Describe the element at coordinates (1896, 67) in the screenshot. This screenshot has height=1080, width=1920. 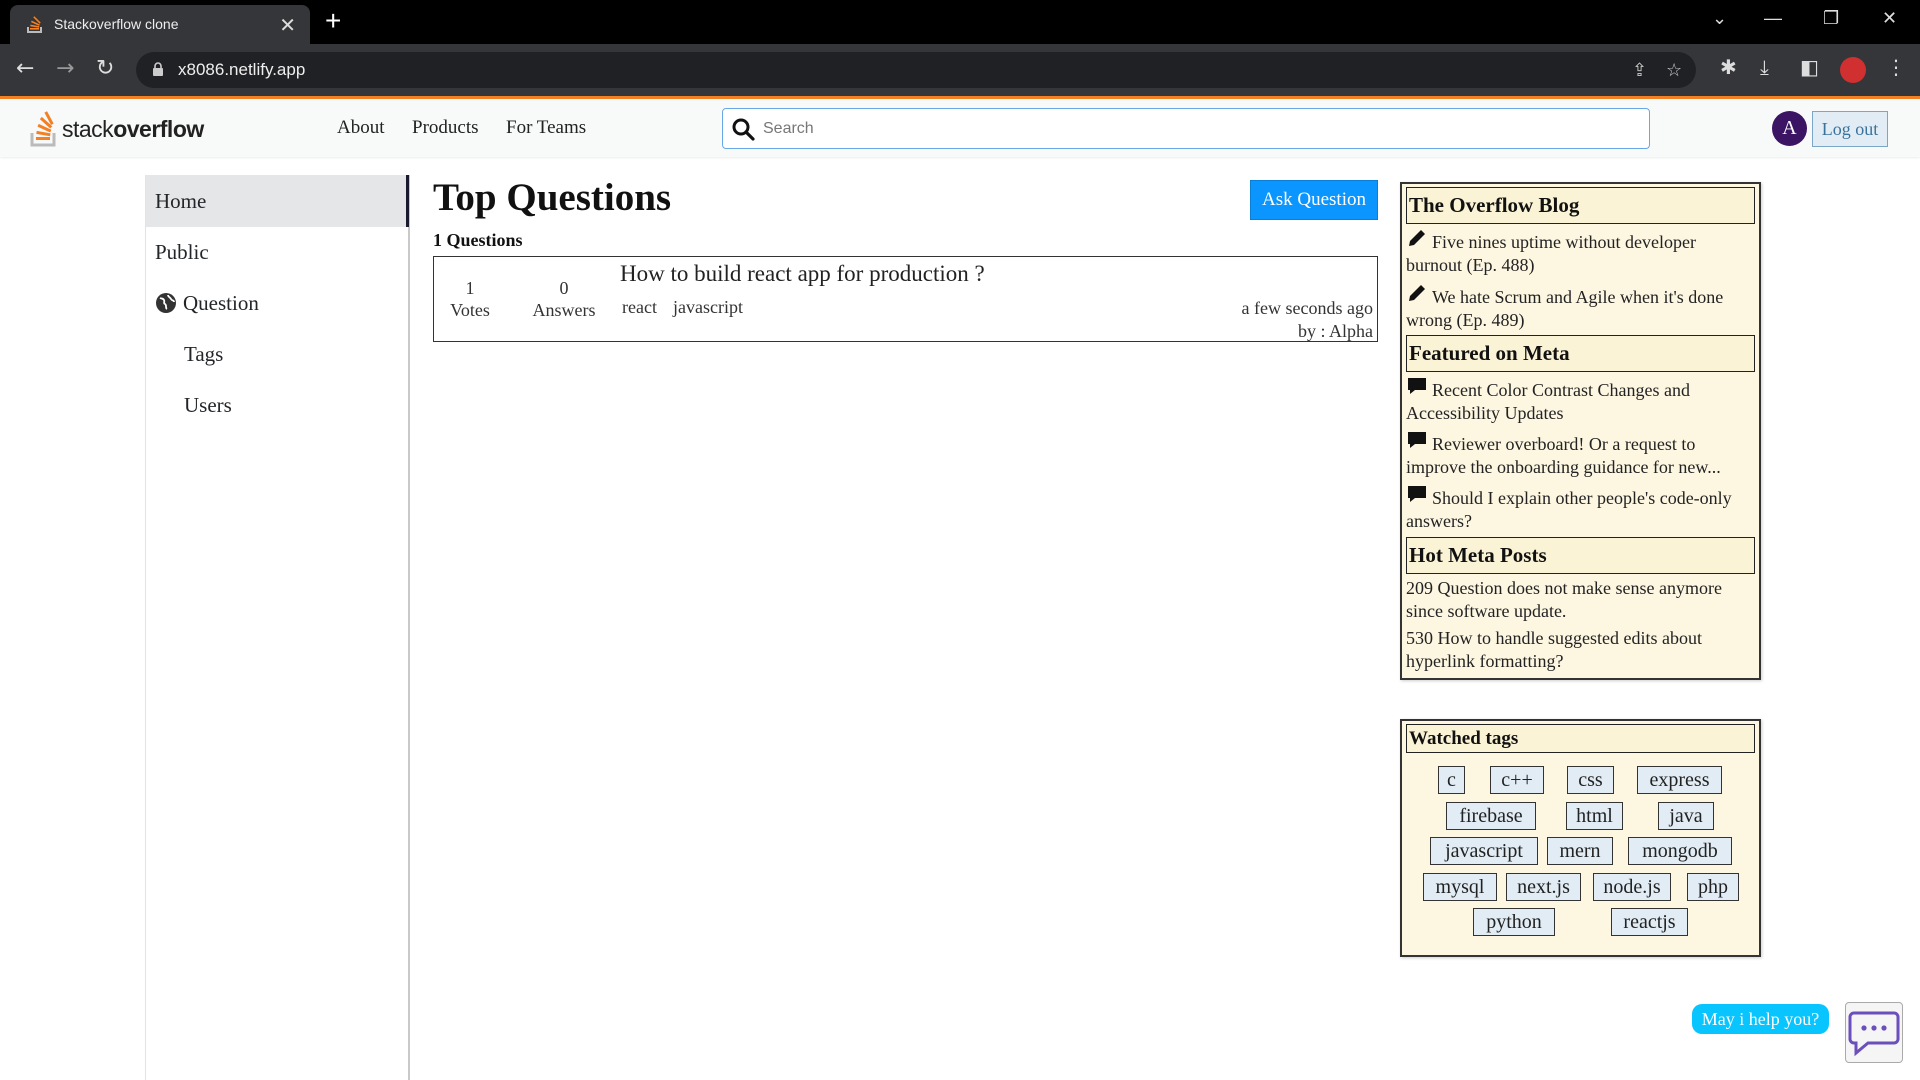
I see `menu-kebab-icon: ⋮` at that location.